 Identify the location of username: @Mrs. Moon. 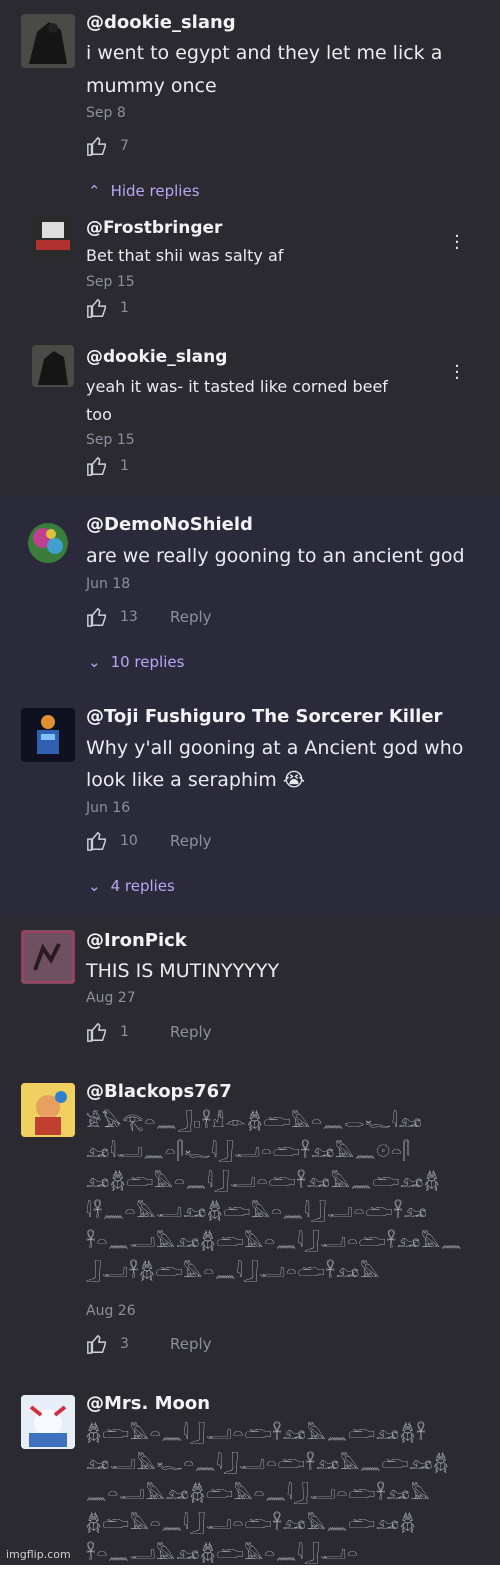
(148, 1403).